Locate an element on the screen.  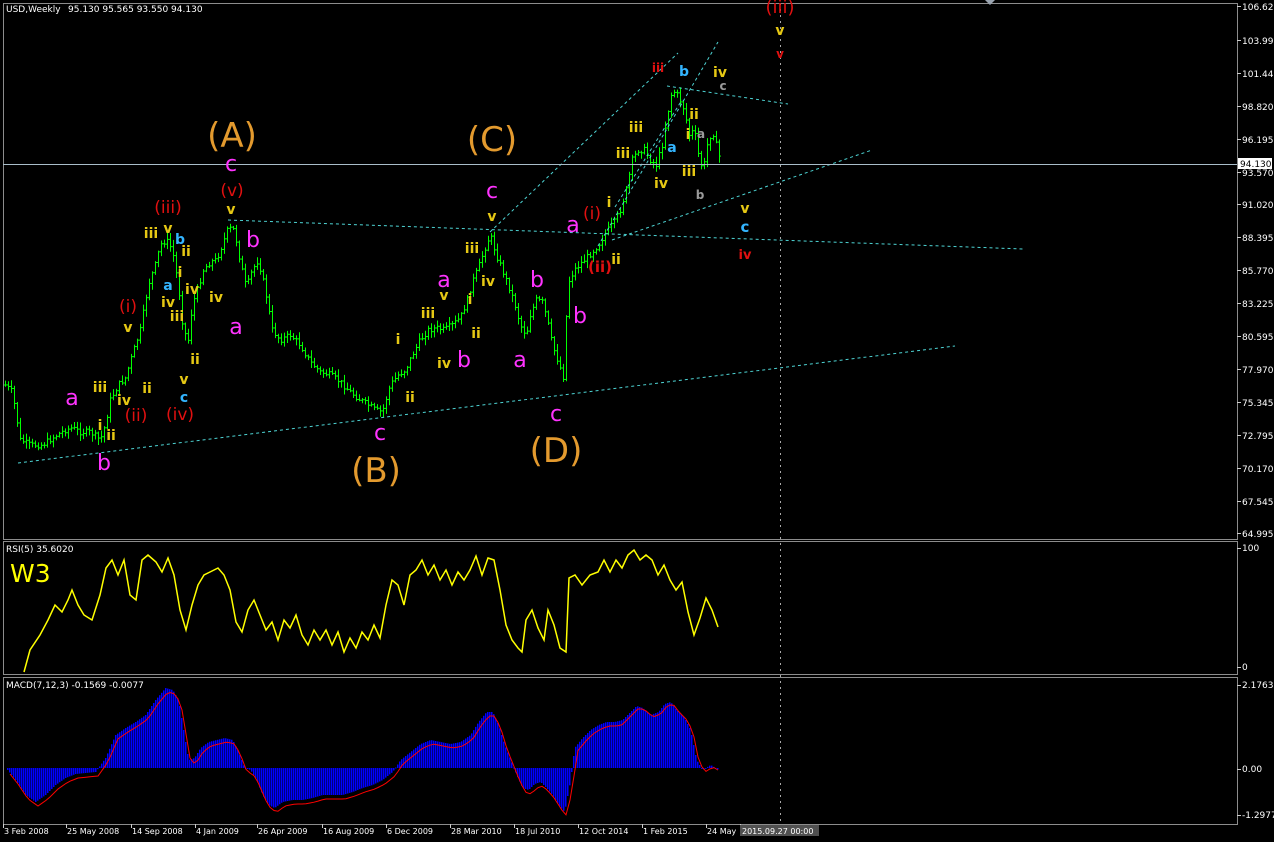
wave-label: iii is located at coordinates (177, 317).